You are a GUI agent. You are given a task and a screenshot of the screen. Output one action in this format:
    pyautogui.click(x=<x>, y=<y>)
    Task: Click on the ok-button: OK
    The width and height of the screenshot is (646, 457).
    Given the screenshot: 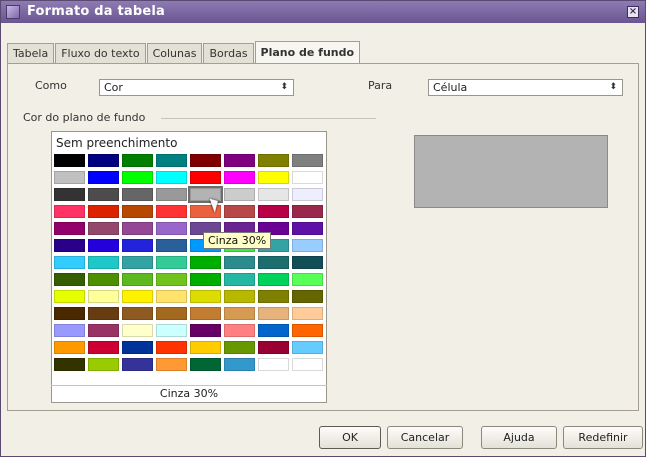 What is the action you would take?
    pyautogui.click(x=350, y=437)
    